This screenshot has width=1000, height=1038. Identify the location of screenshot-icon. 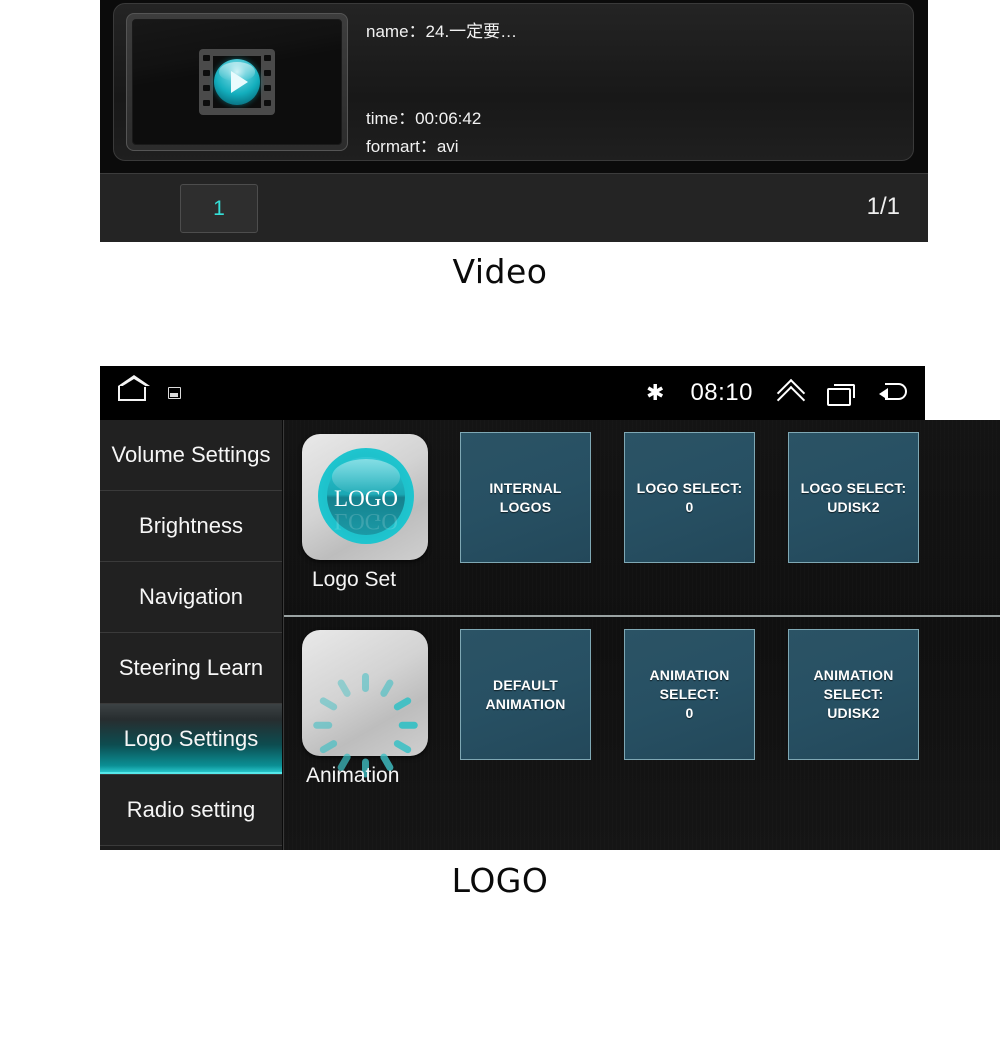
(174, 393).